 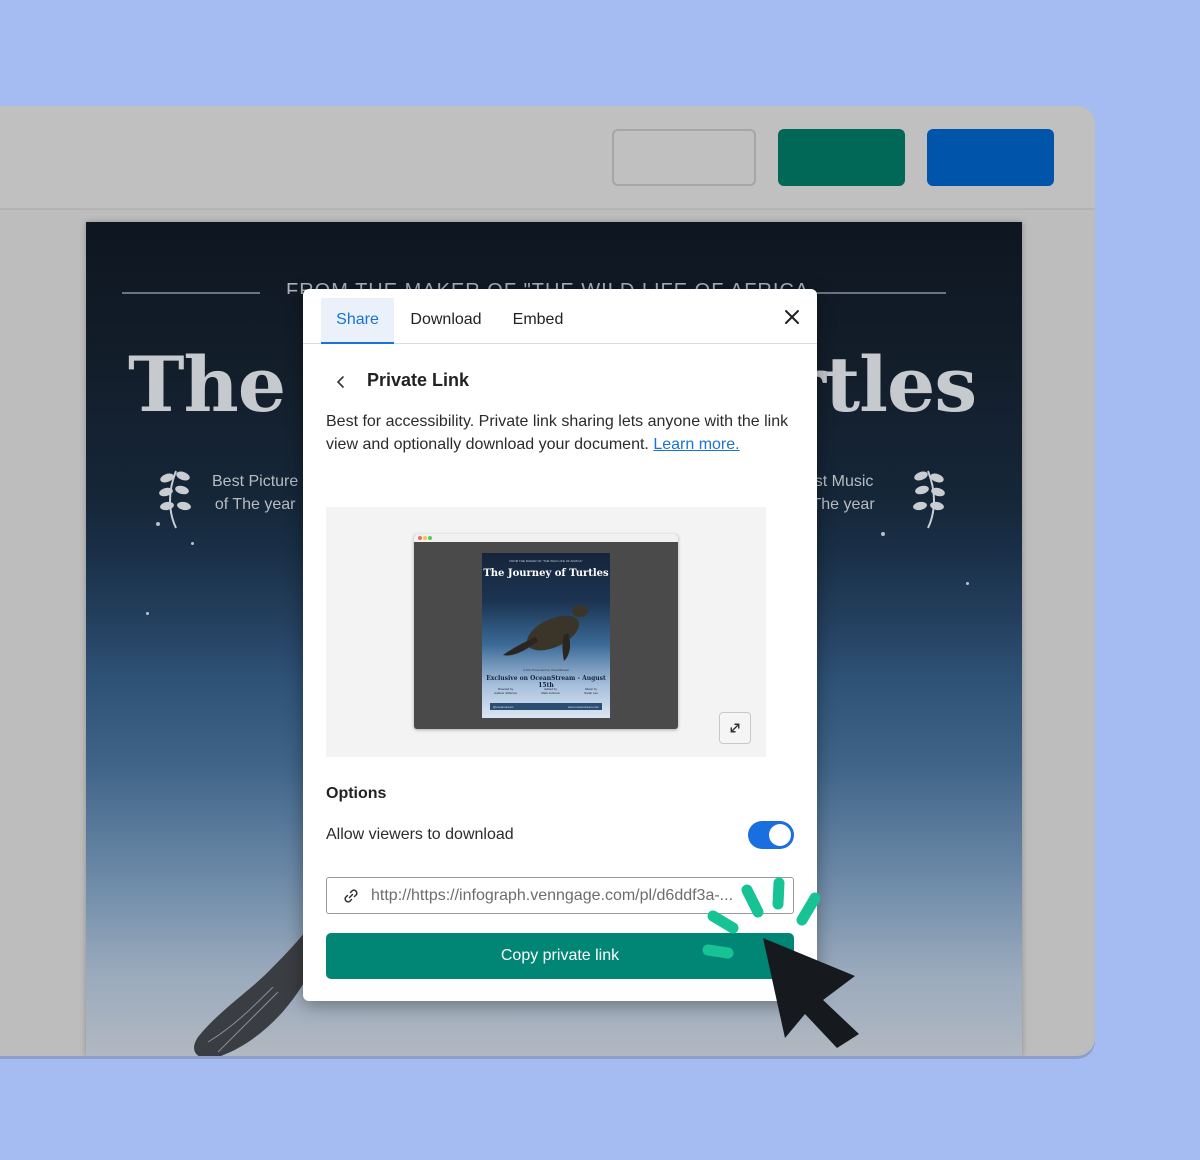 I want to click on mini-credit: Directed by Andrew Jefferson, so click(x=505, y=691).